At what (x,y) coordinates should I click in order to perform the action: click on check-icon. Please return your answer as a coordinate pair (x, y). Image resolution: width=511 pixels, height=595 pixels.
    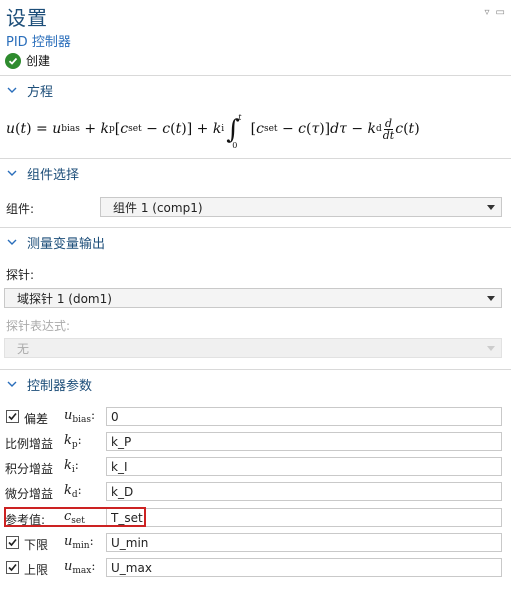
    Looking at the image, I should click on (13, 60).